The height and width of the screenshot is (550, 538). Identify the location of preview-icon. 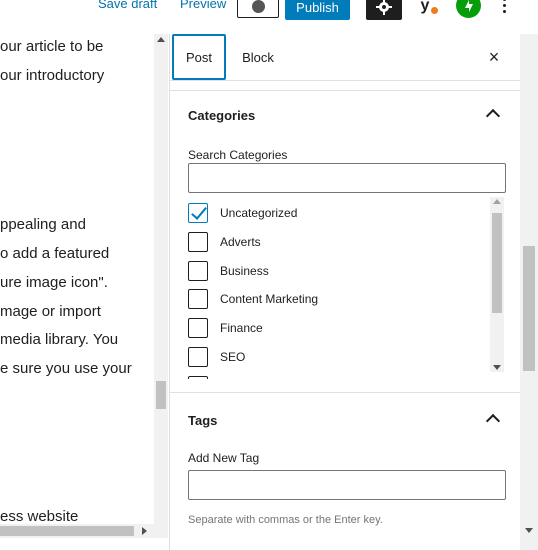
(258, 6).